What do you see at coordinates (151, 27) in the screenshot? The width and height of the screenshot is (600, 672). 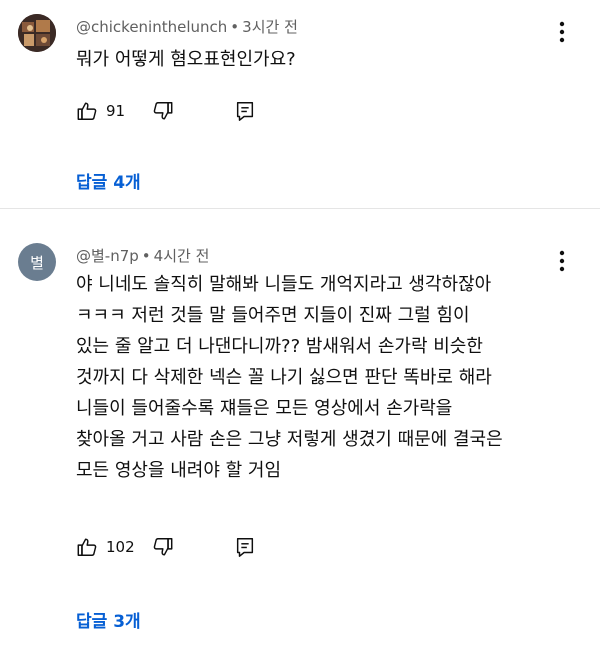 I see `comment-author: @chickeninthelunch` at bounding box center [151, 27].